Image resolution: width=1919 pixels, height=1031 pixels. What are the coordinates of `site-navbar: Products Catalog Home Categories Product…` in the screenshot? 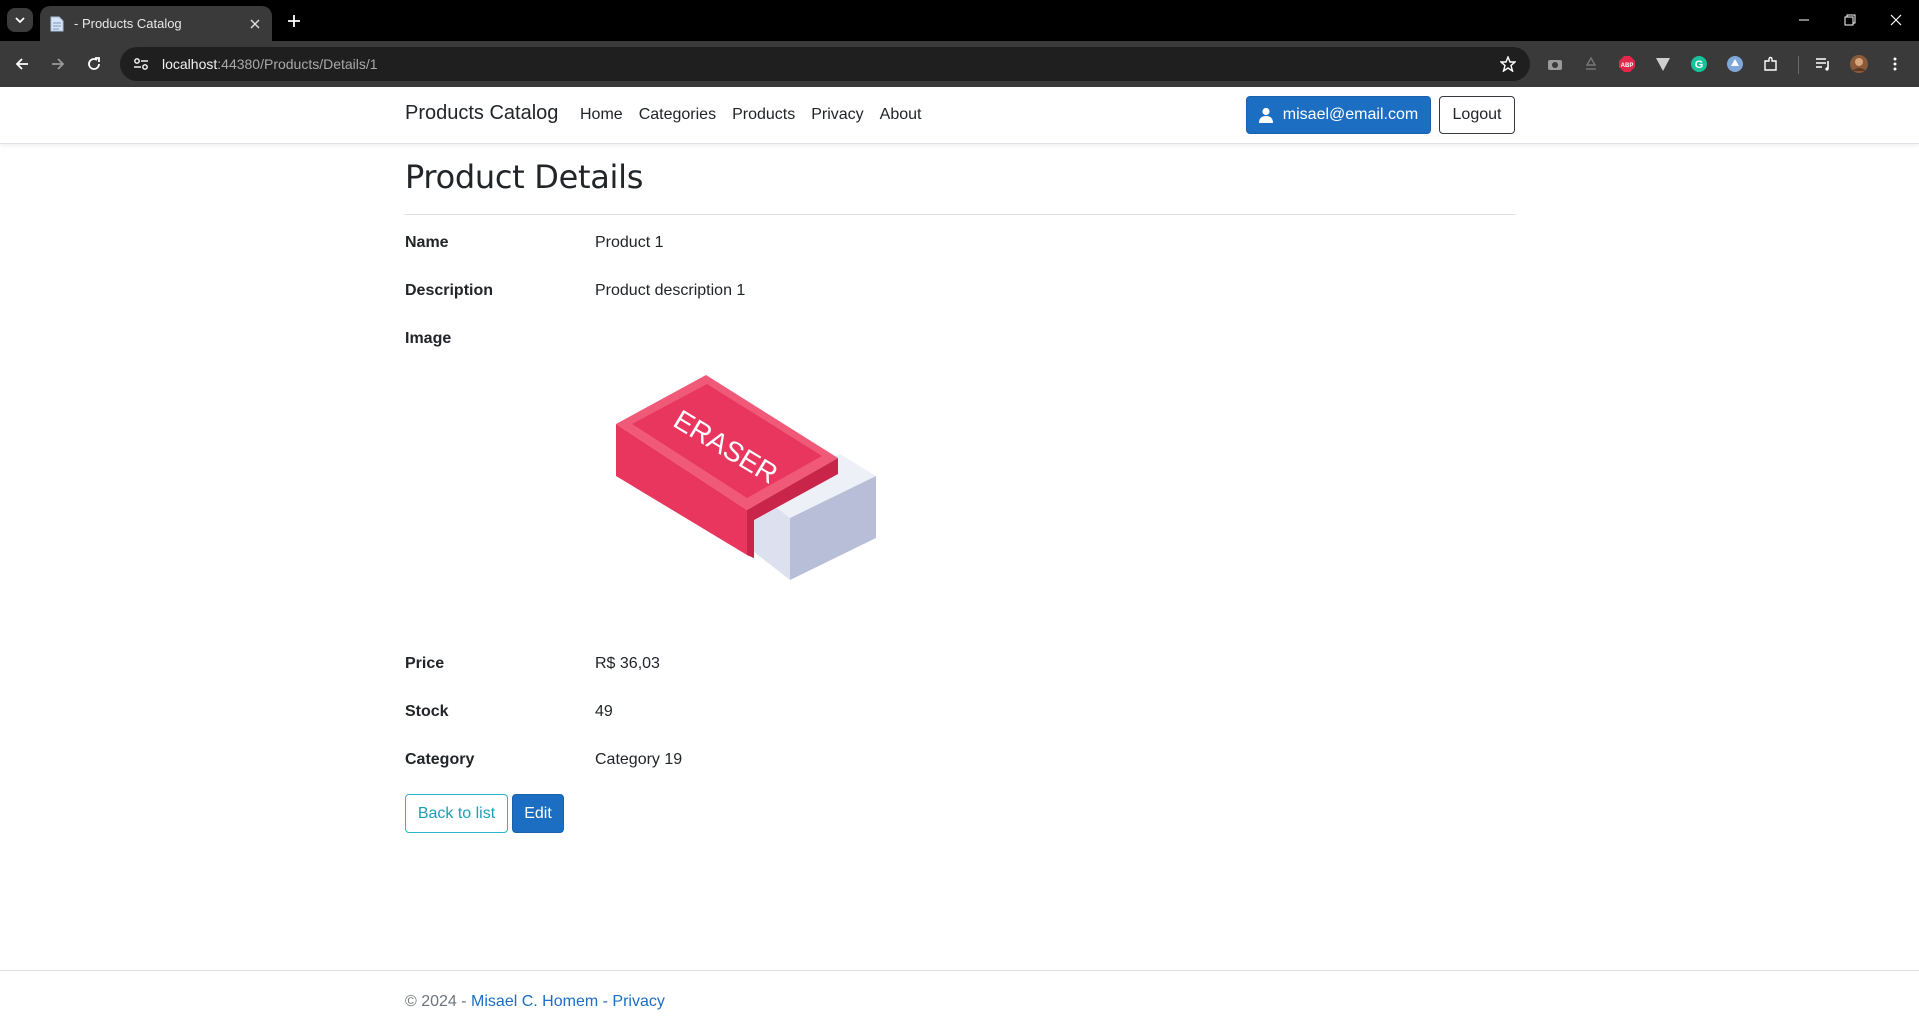 It's located at (959, 115).